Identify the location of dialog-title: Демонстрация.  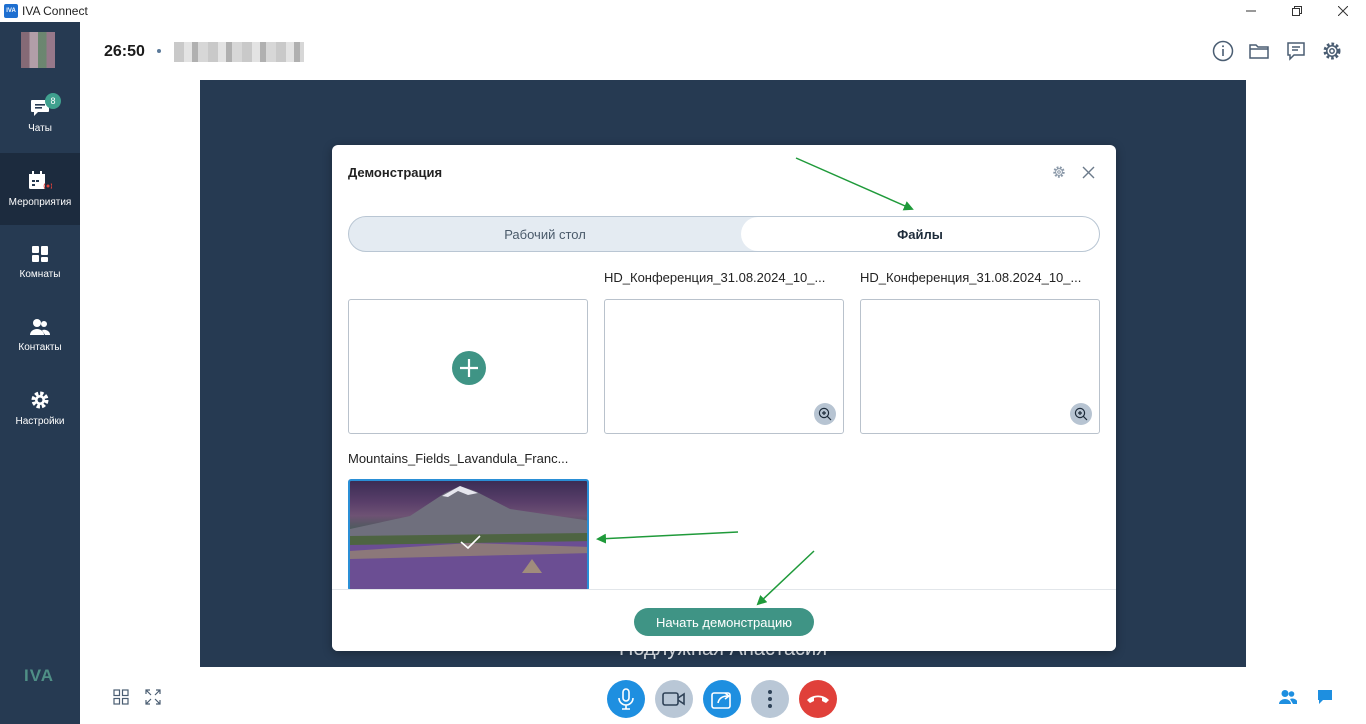
(395, 172).